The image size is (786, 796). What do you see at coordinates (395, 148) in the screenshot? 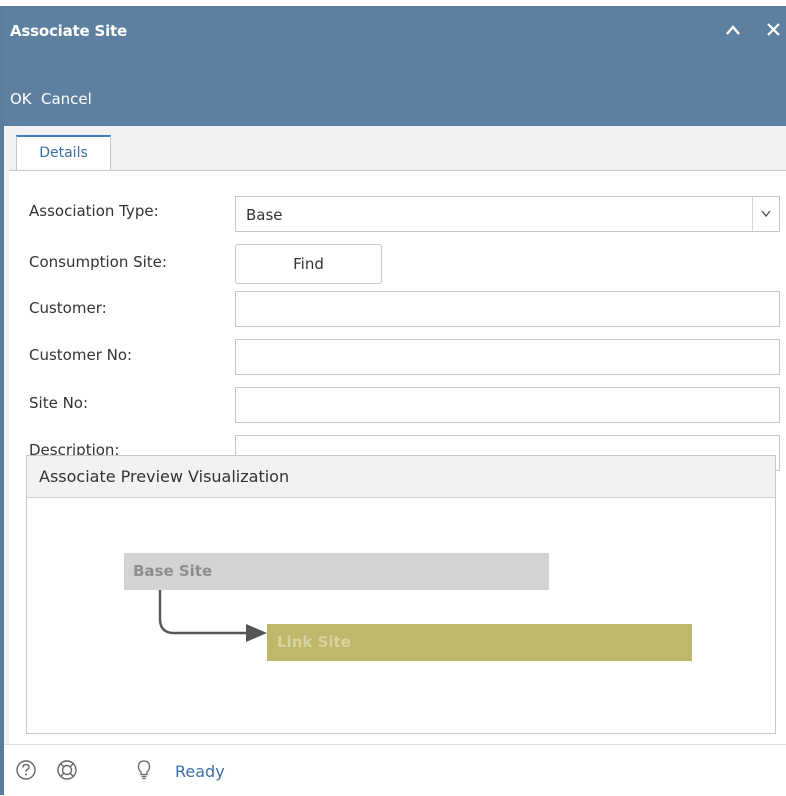
I see `tab-bar: Details` at bounding box center [395, 148].